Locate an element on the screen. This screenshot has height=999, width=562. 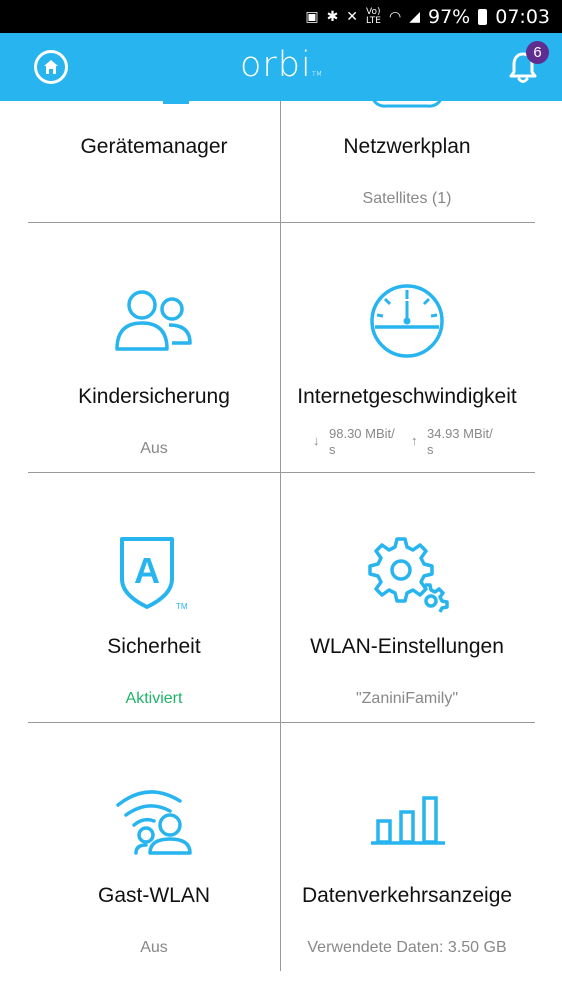
tile-title: Kindersicherung is located at coordinates (154, 396).